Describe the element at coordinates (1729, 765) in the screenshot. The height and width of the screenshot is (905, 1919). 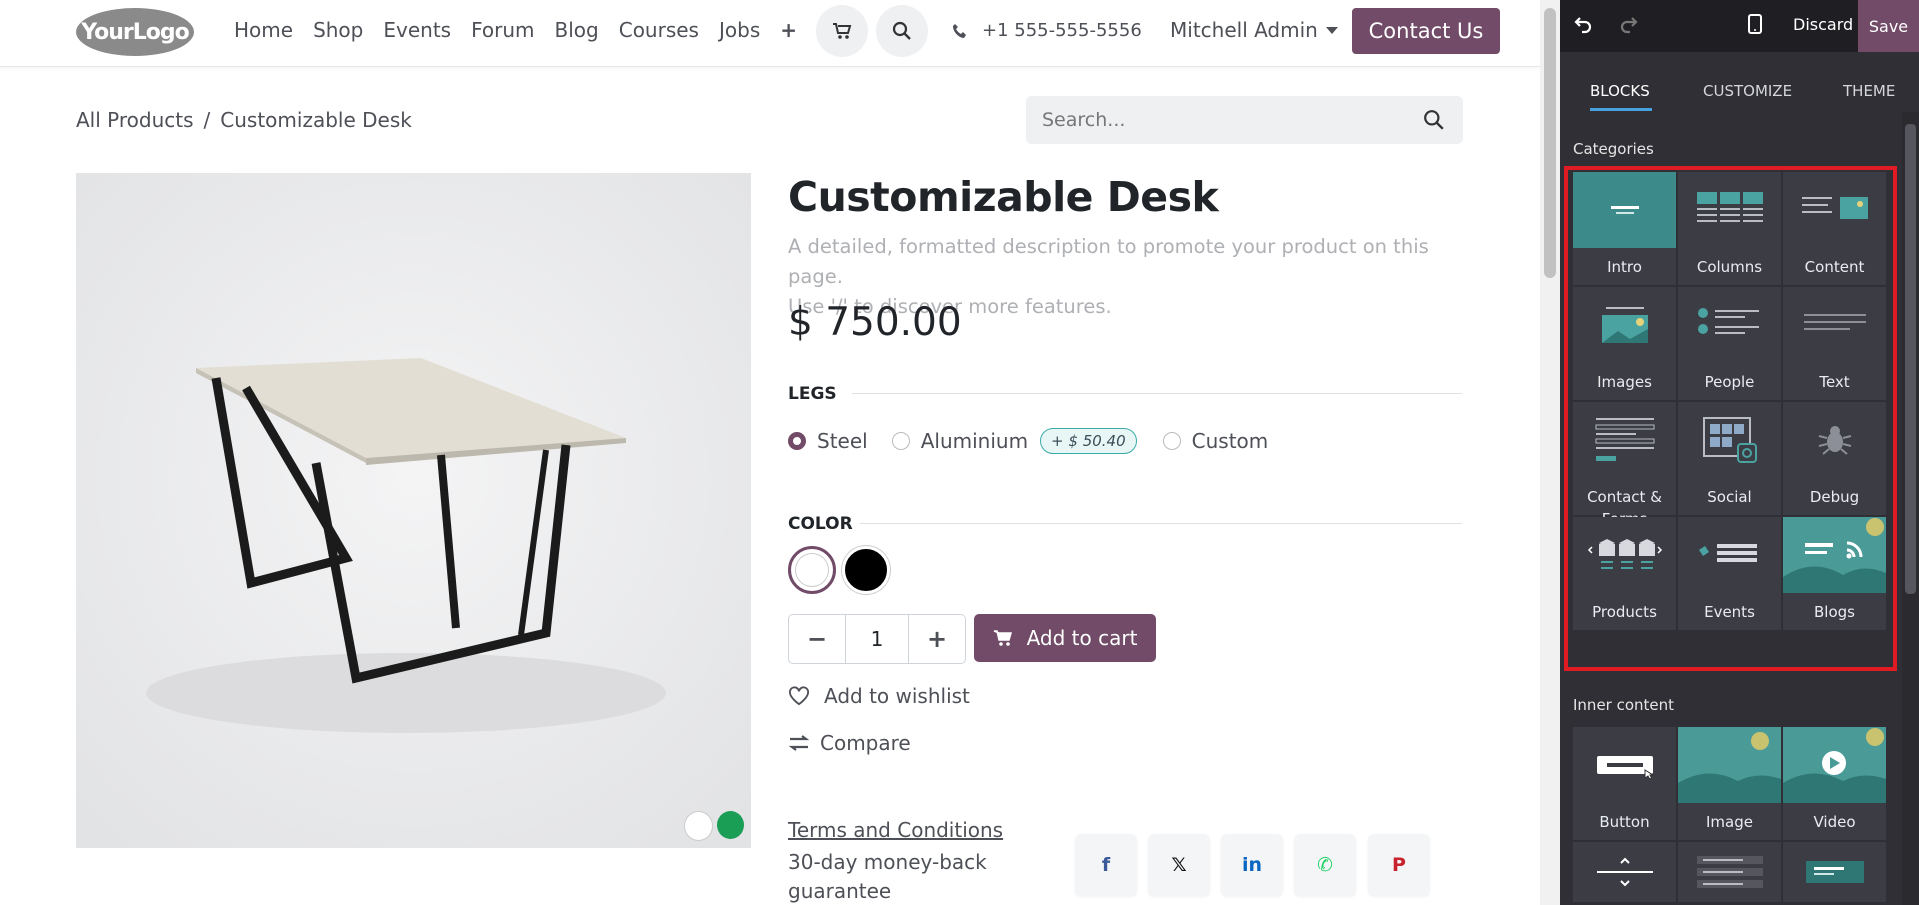
I see `image-preview-icon` at that location.